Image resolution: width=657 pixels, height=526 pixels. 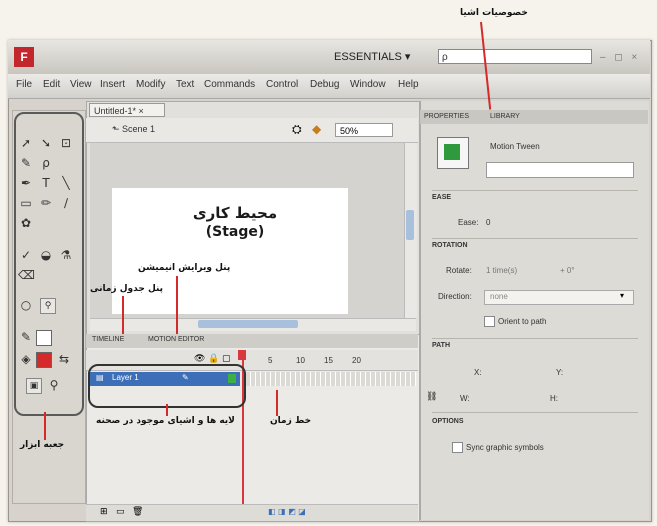 I want to click on frames-row, so click(x=331, y=379).